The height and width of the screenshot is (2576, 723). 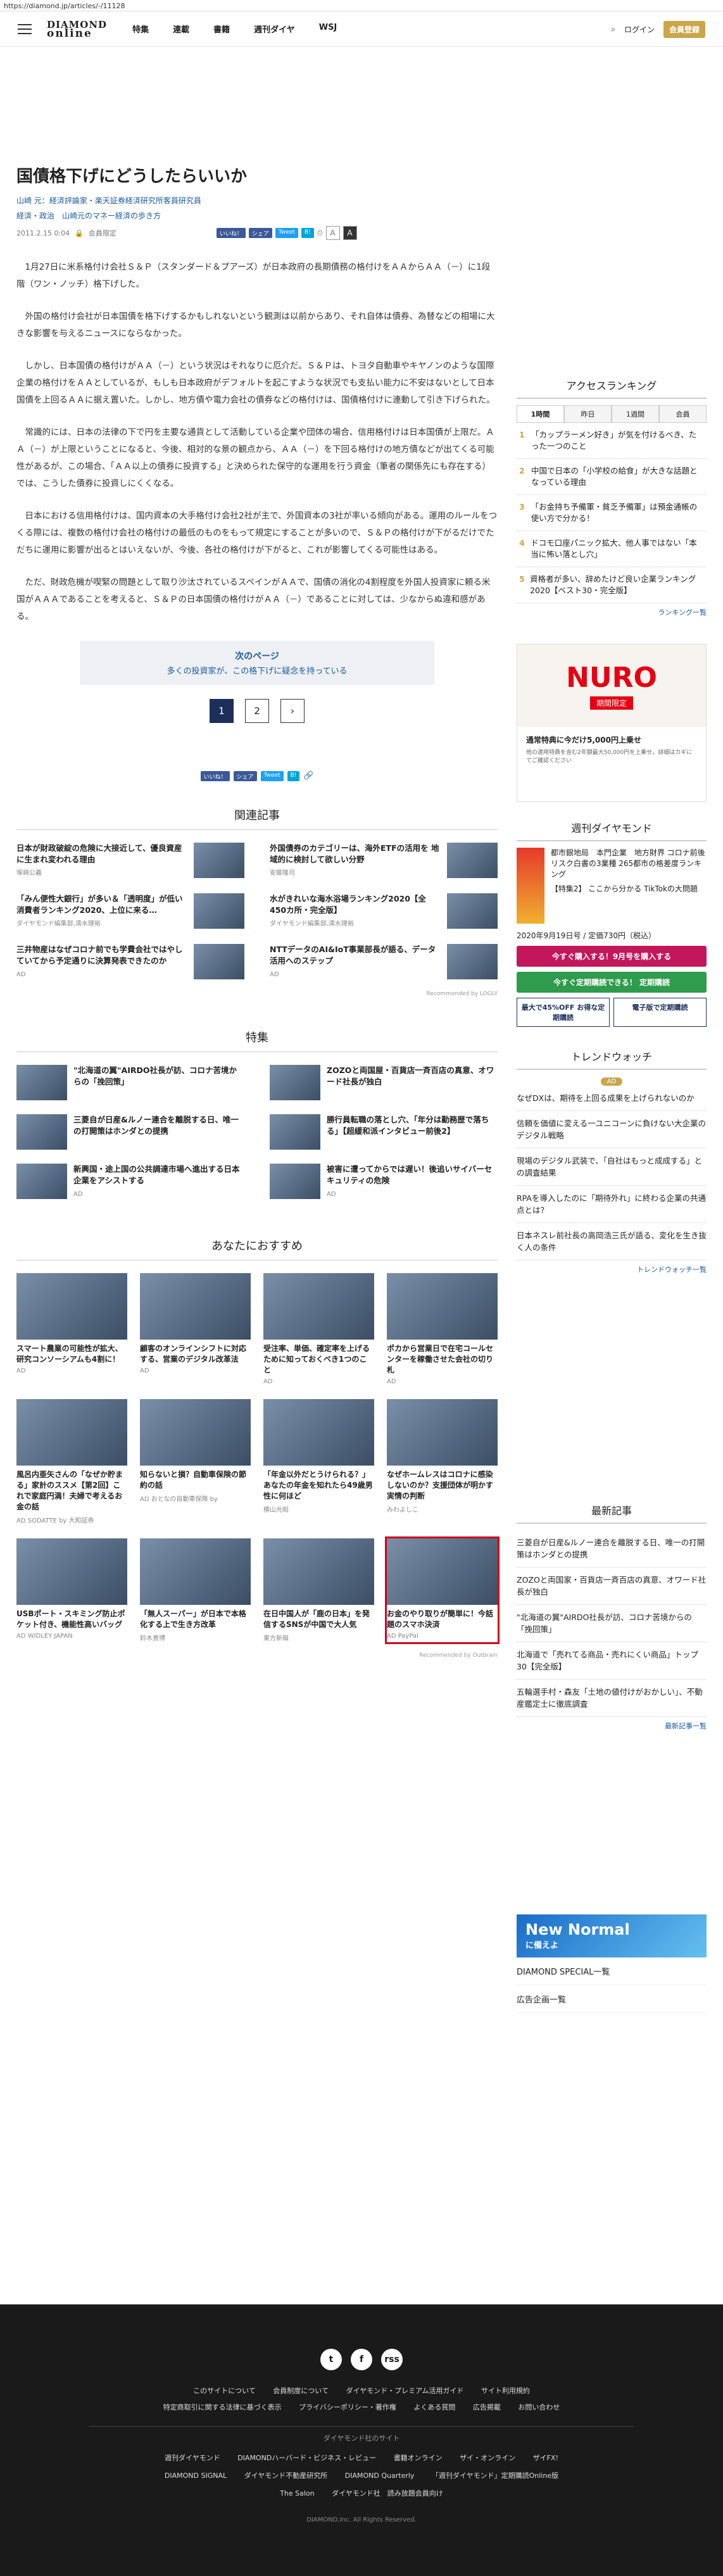 What do you see at coordinates (195, 1461) in the screenshot?
I see `recommend-item: 知らないと損？自動車保険の節約の話 AD おとなの自動車保険 by` at bounding box center [195, 1461].